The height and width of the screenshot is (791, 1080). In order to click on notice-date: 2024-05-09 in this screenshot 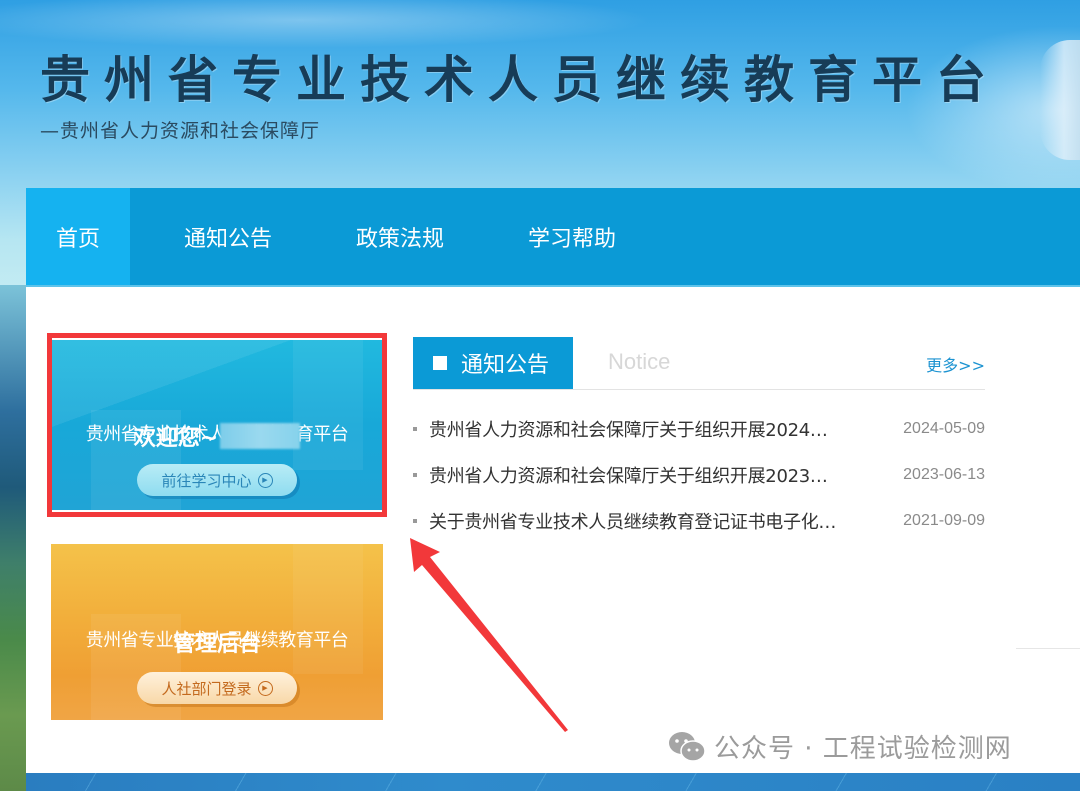, I will do `click(944, 428)`.